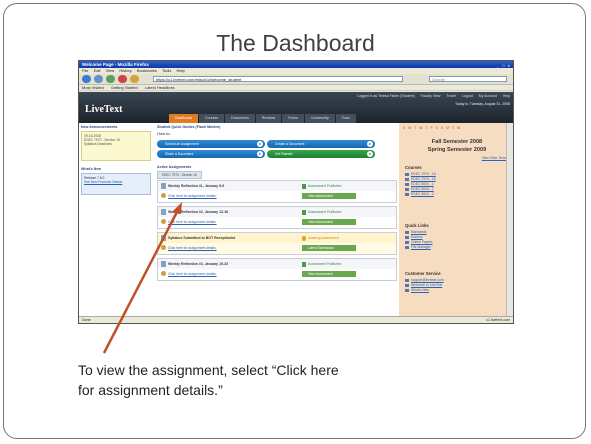 This screenshot has width=591, height=444. Describe the element at coordinates (177, 208) in the screenshot. I see `arrow-head-icon` at that location.